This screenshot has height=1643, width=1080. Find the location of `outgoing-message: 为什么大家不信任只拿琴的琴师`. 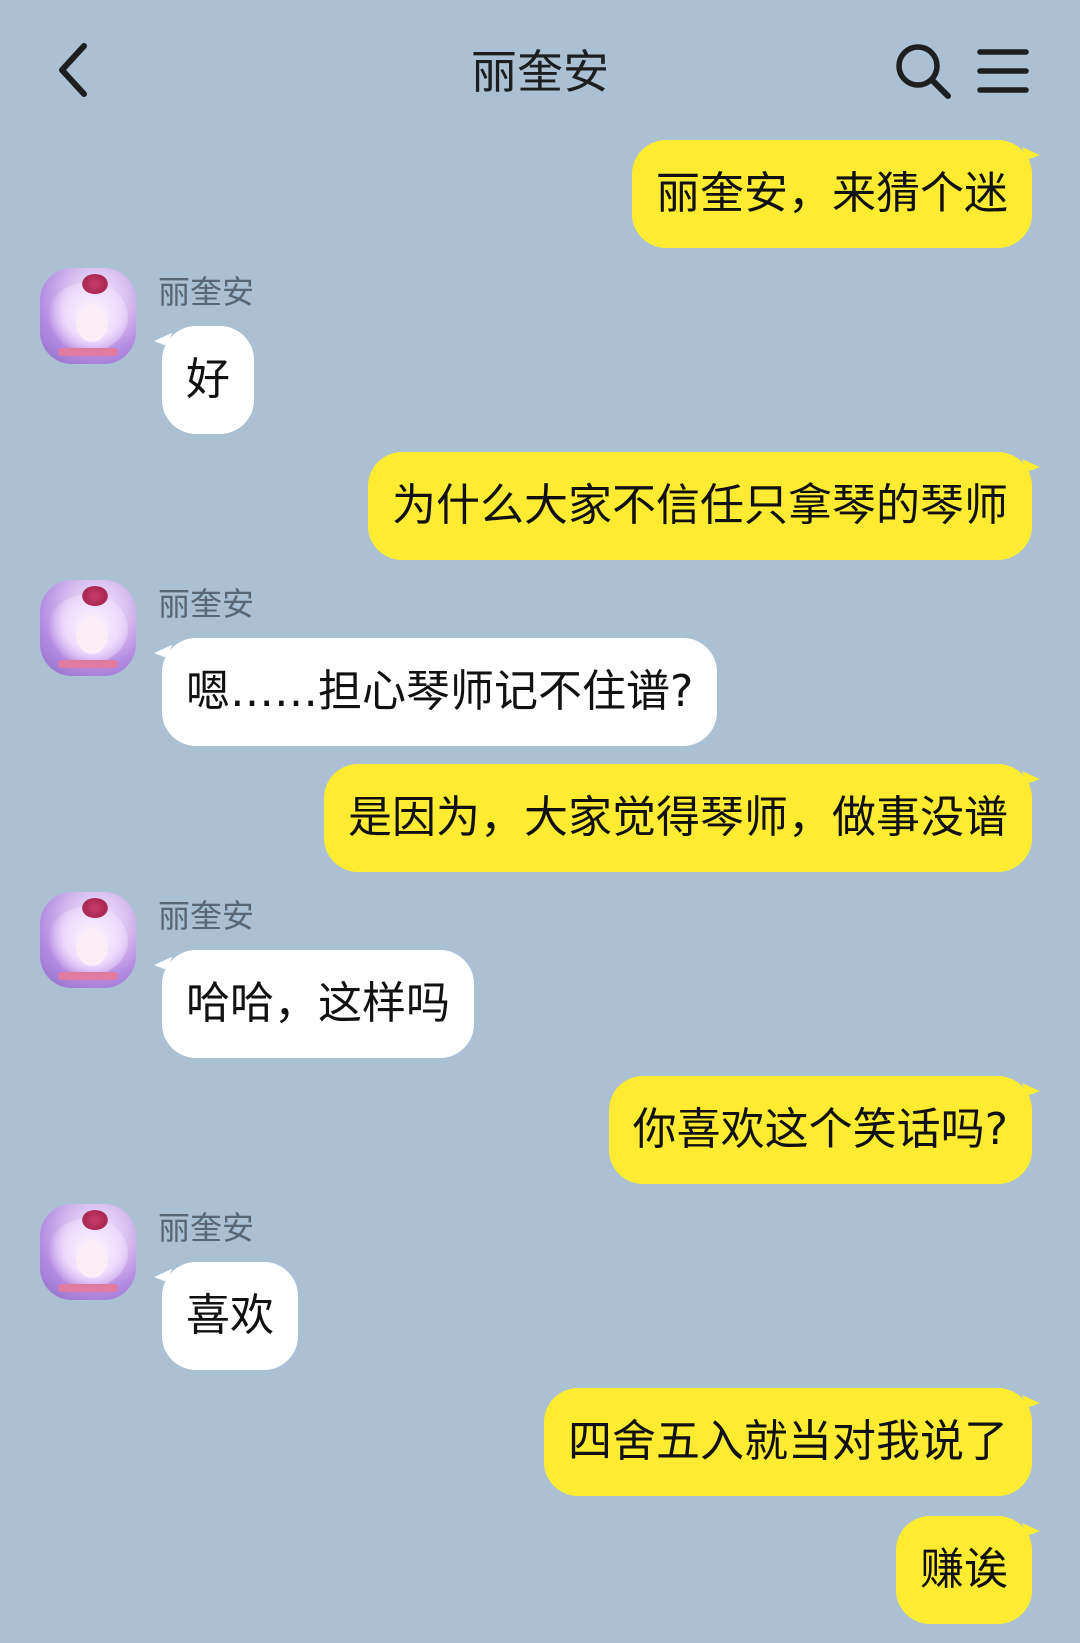

outgoing-message: 为什么大家不信任只拿琴的琴师 is located at coordinates (700, 506).